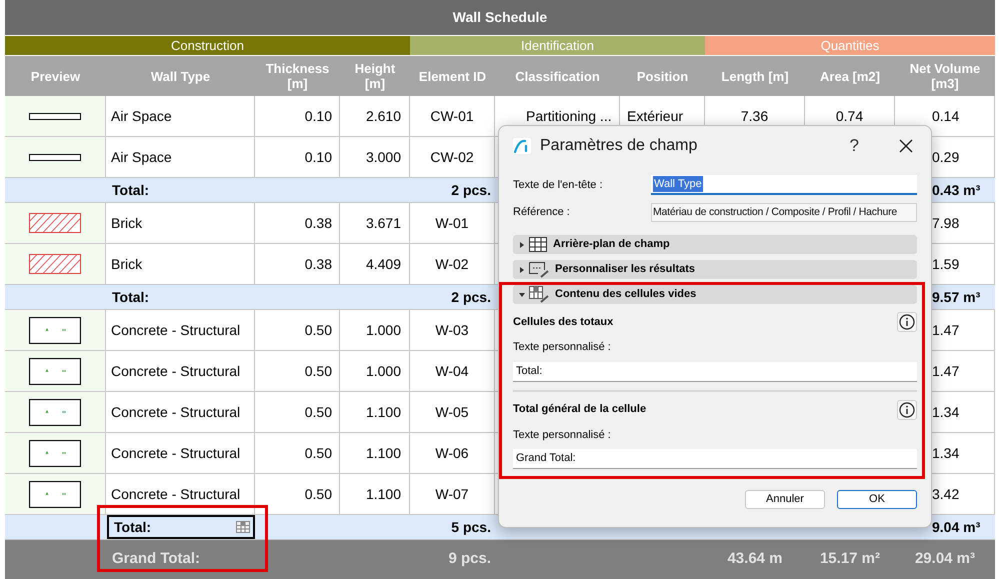  I want to click on air-space-preview-icon, so click(55, 157).